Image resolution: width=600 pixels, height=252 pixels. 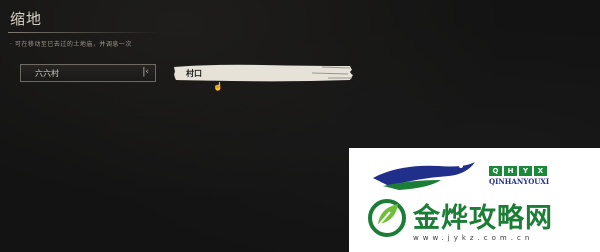 I want to click on cursor-icon: ☝, so click(x=218, y=86).